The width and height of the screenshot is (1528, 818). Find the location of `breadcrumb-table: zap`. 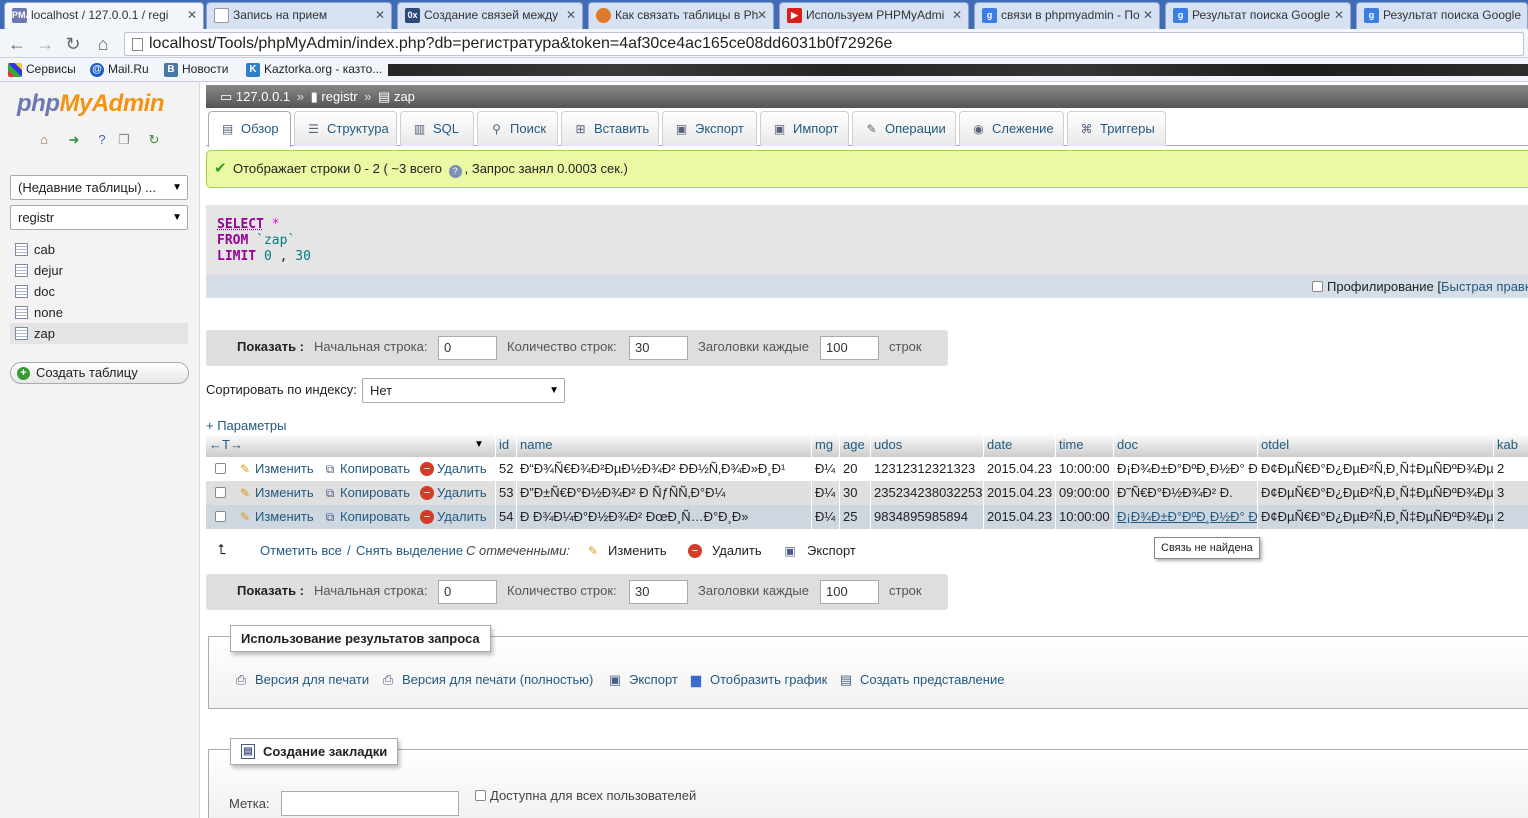

breadcrumb-table: zap is located at coordinates (404, 96).